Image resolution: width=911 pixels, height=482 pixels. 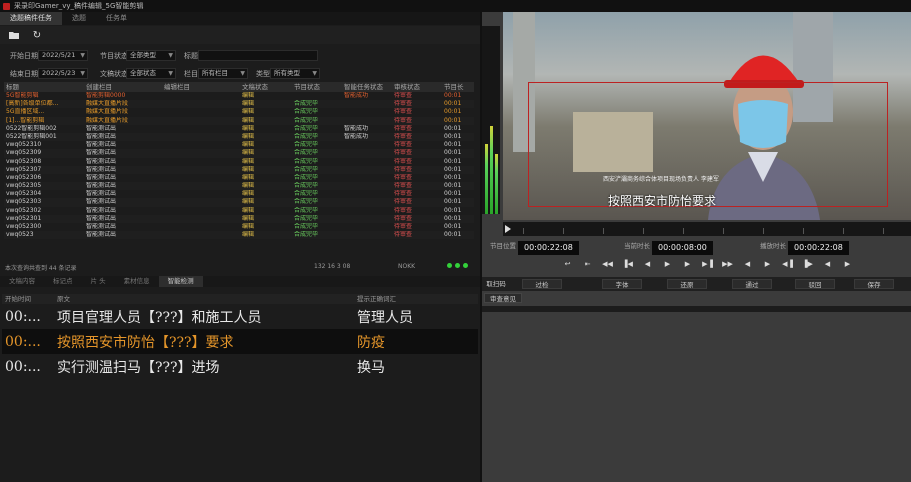 I want to click on status-bar: 本次查询共查到 44 条记录 132 16 3 08 NOKK, so click(x=240, y=267).